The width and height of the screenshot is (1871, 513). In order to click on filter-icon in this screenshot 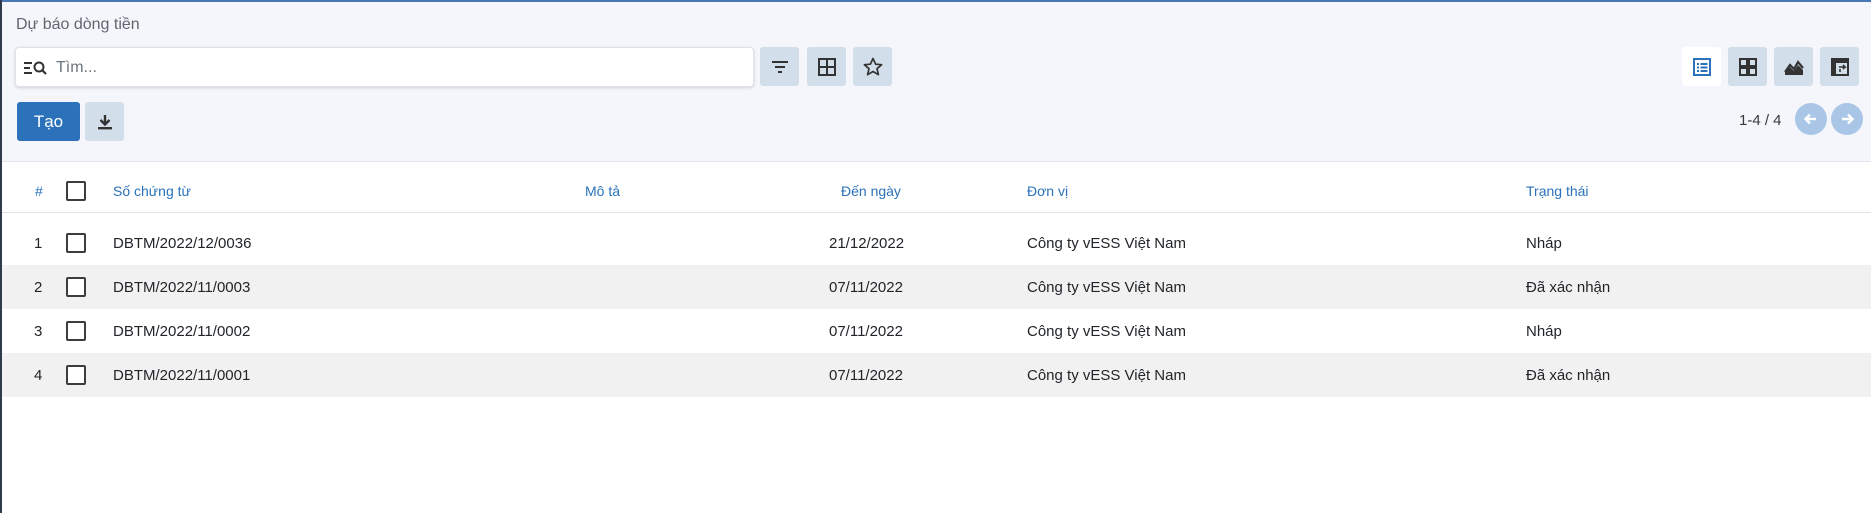, I will do `click(779, 66)`.